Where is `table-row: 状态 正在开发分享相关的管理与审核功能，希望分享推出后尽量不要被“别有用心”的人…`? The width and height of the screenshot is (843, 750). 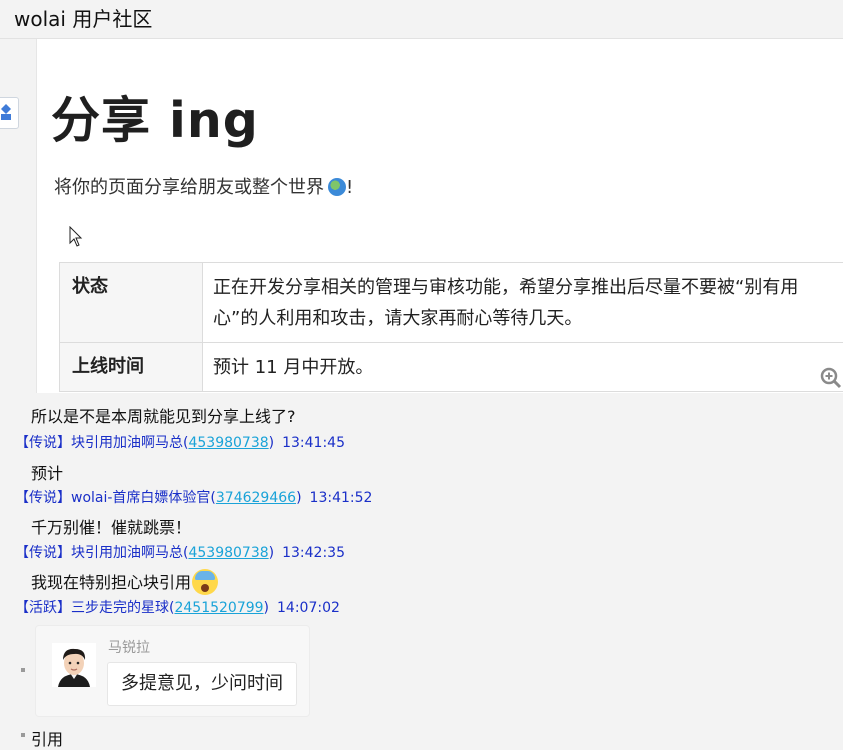 table-row: 状态 正在开发分享相关的管理与审核功能，希望分享推出后尽量不要被“别有用心”的人… is located at coordinates (451, 302).